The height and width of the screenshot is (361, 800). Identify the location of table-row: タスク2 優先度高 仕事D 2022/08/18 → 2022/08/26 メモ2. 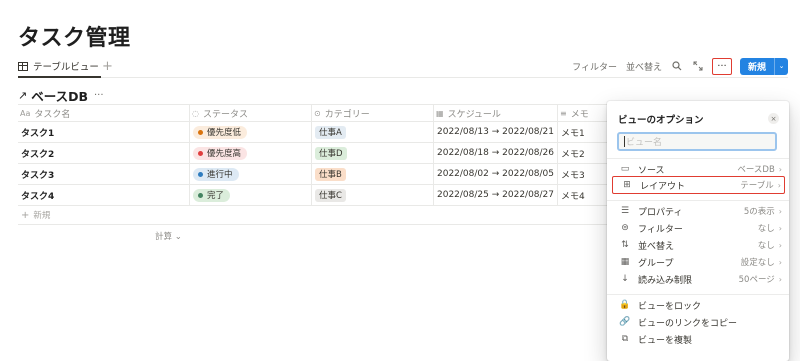
(313, 153).